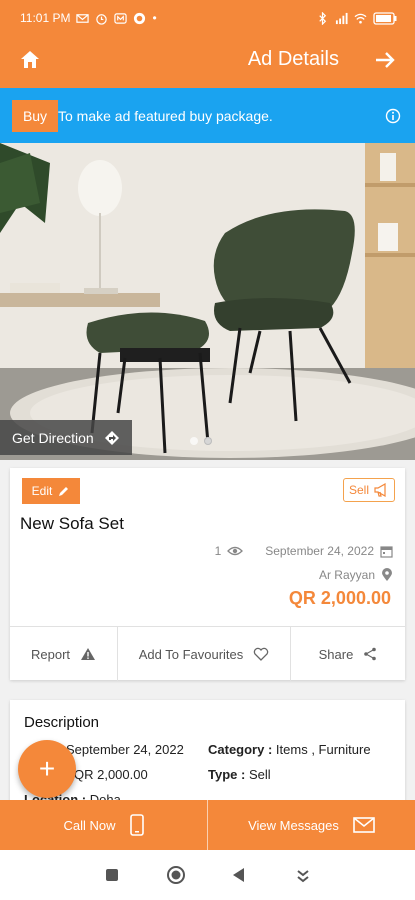 This screenshot has width=415, height=900. Describe the element at coordinates (89, 825) in the screenshot. I see `call-now-label: Call Now` at that location.